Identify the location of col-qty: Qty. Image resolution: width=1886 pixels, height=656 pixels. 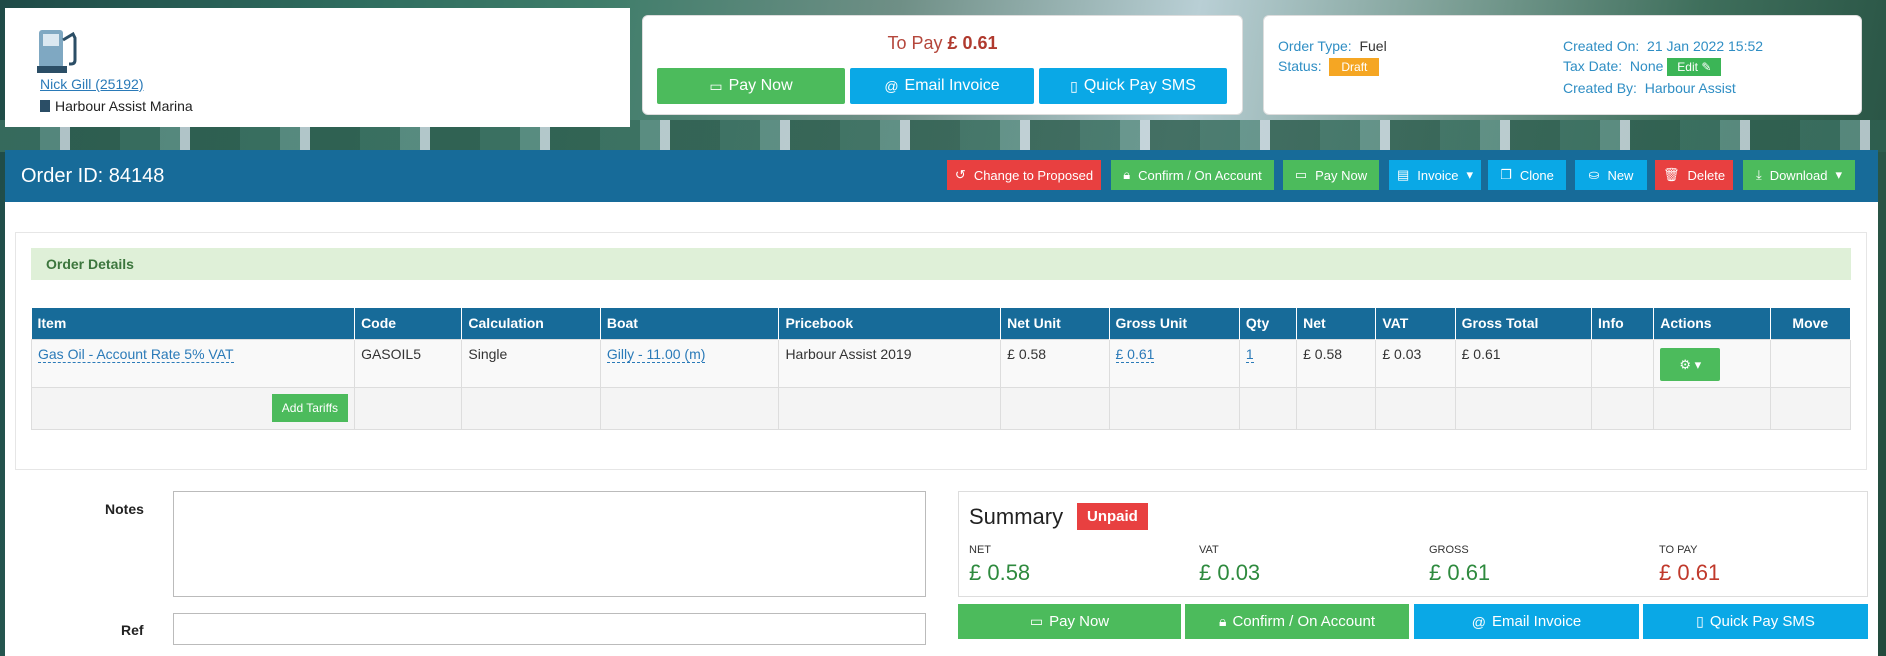
(1268, 323).